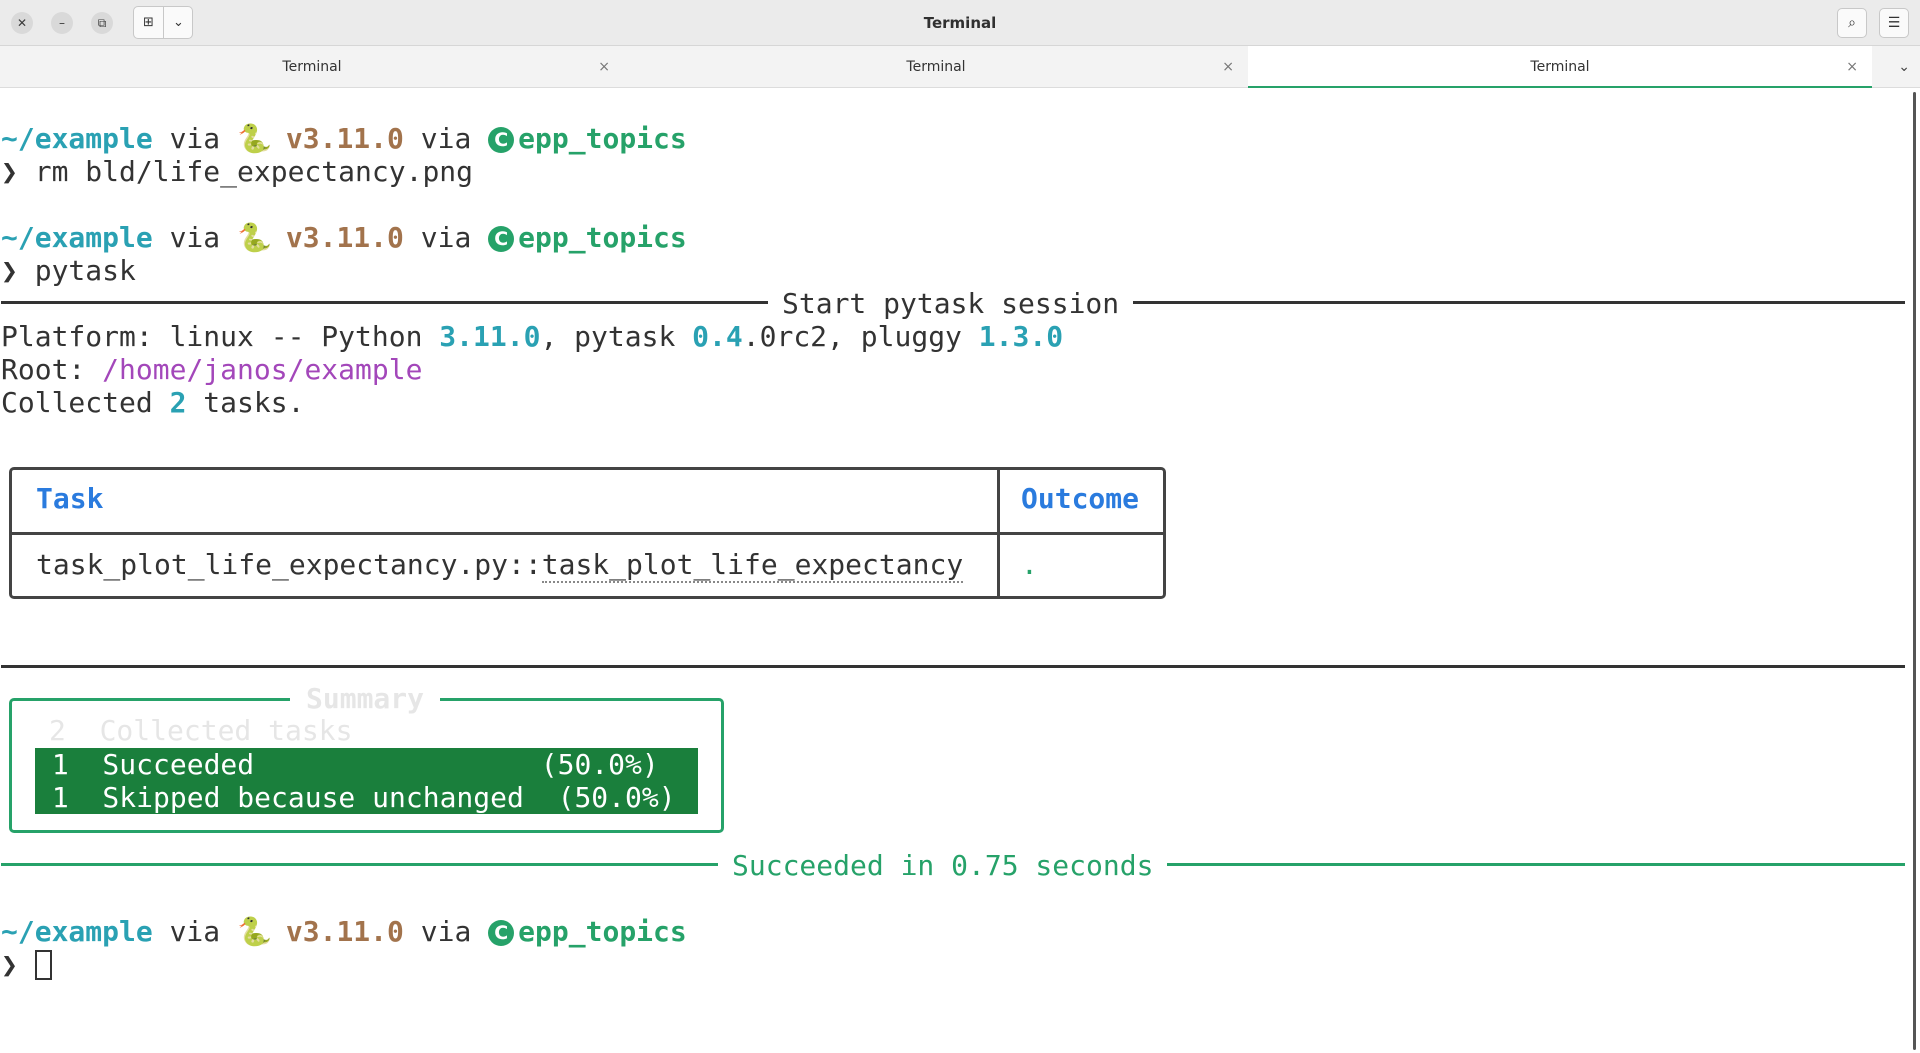 This screenshot has height=1053, width=1920. I want to click on maximize-icon: ⧉, so click(102, 23).